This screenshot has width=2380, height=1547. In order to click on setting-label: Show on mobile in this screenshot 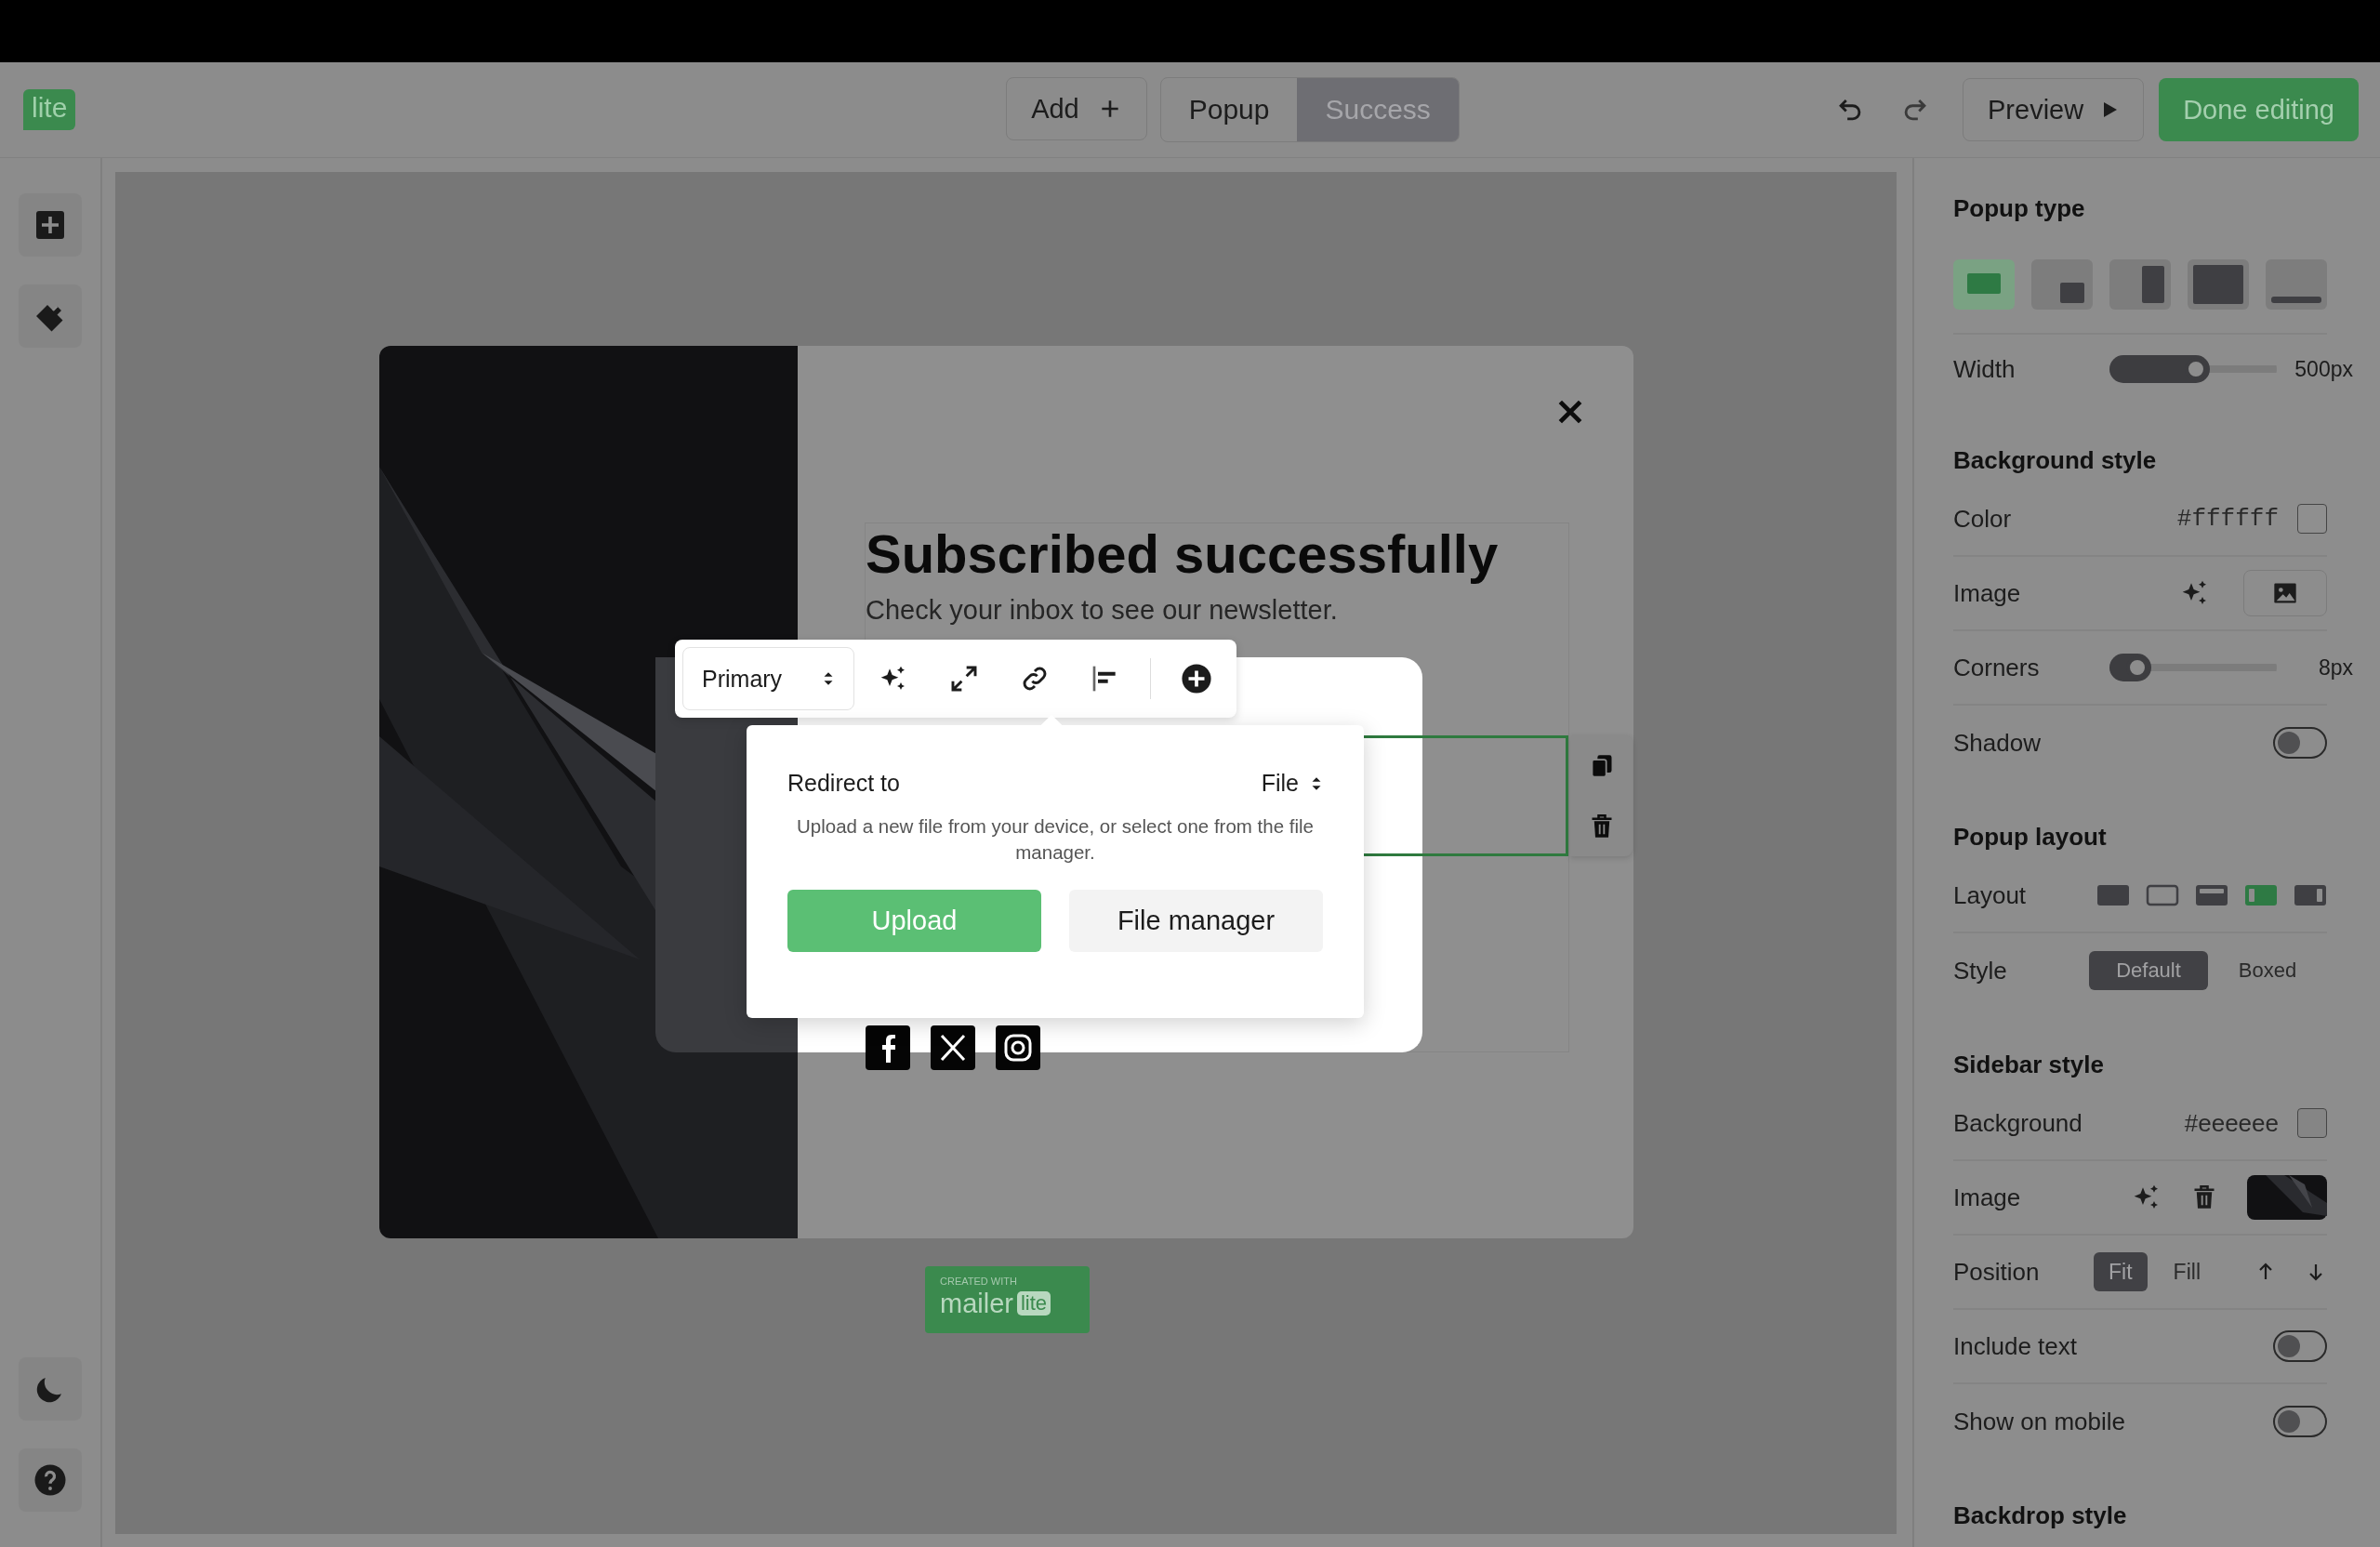, I will do `click(2039, 1421)`.